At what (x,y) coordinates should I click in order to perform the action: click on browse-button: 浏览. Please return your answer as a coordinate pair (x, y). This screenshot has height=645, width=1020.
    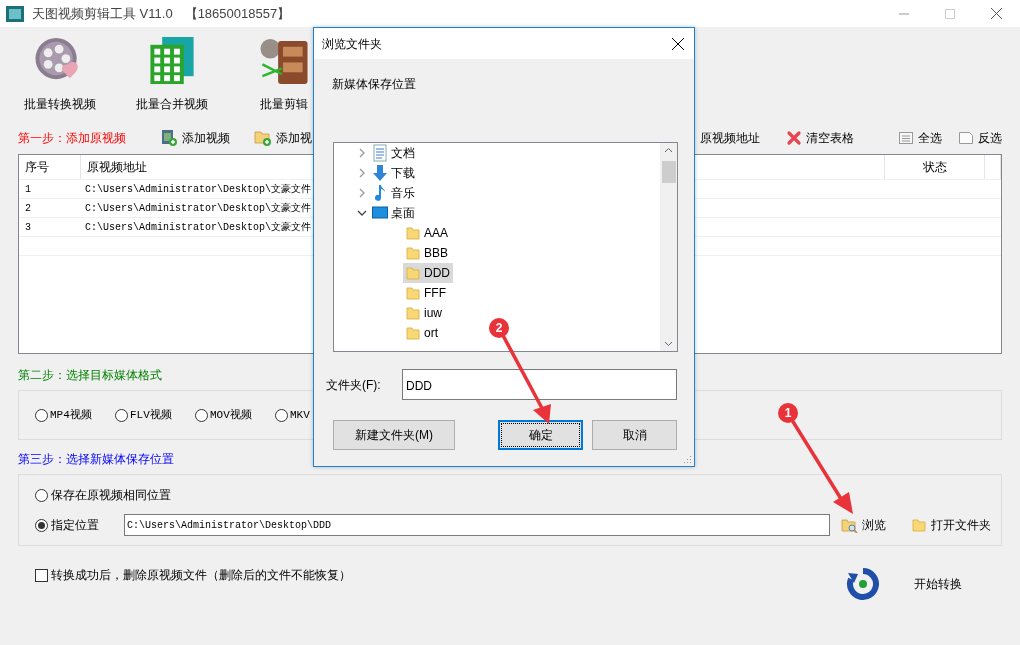
    Looking at the image, I should click on (863, 525).